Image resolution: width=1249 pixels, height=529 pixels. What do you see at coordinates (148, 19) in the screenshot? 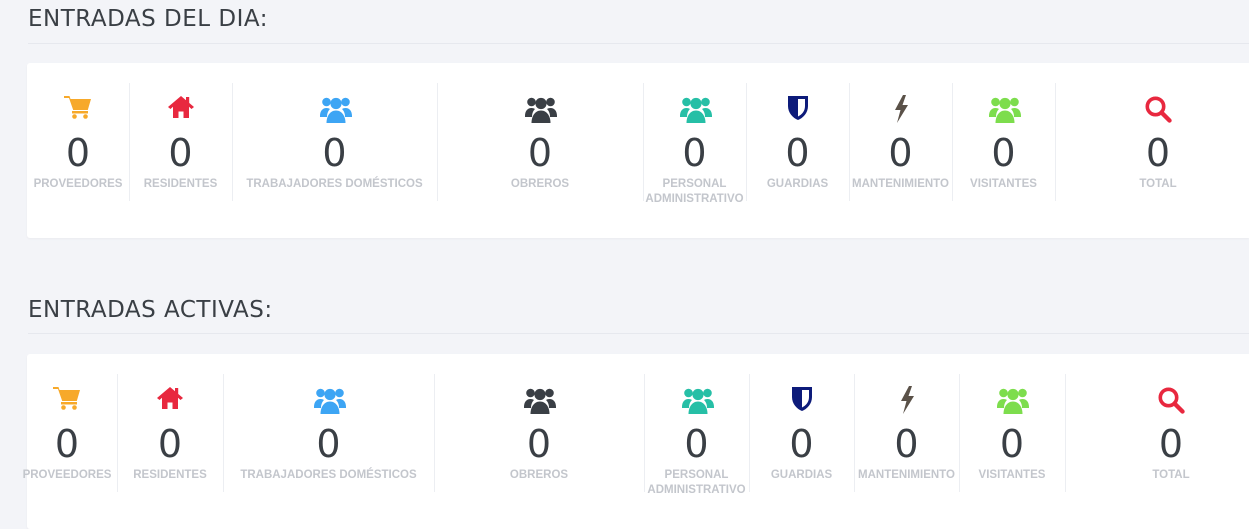
I see `section-title-entradas-del-dia: ENTRADAS DEL DIA:` at bounding box center [148, 19].